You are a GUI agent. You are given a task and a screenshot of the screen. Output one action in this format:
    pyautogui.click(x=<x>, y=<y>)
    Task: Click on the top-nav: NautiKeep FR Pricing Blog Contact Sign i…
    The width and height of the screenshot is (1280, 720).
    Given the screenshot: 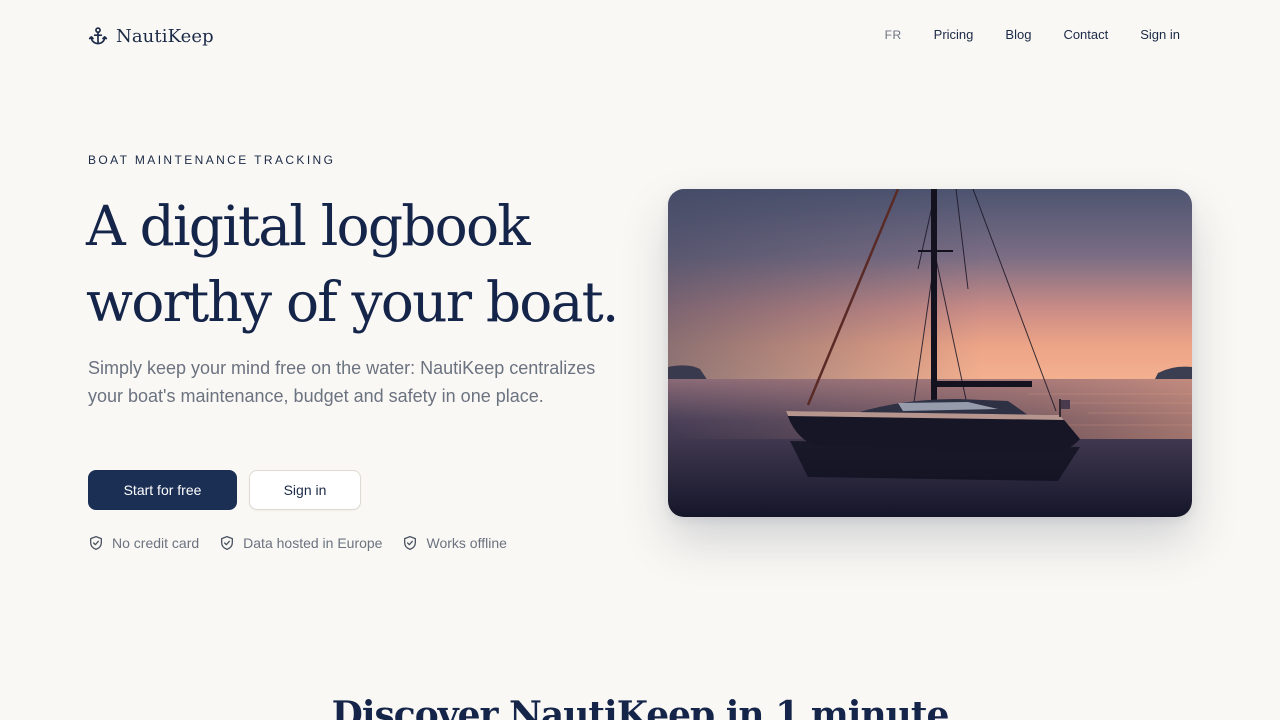 What is the action you would take?
    pyautogui.click(x=640, y=36)
    